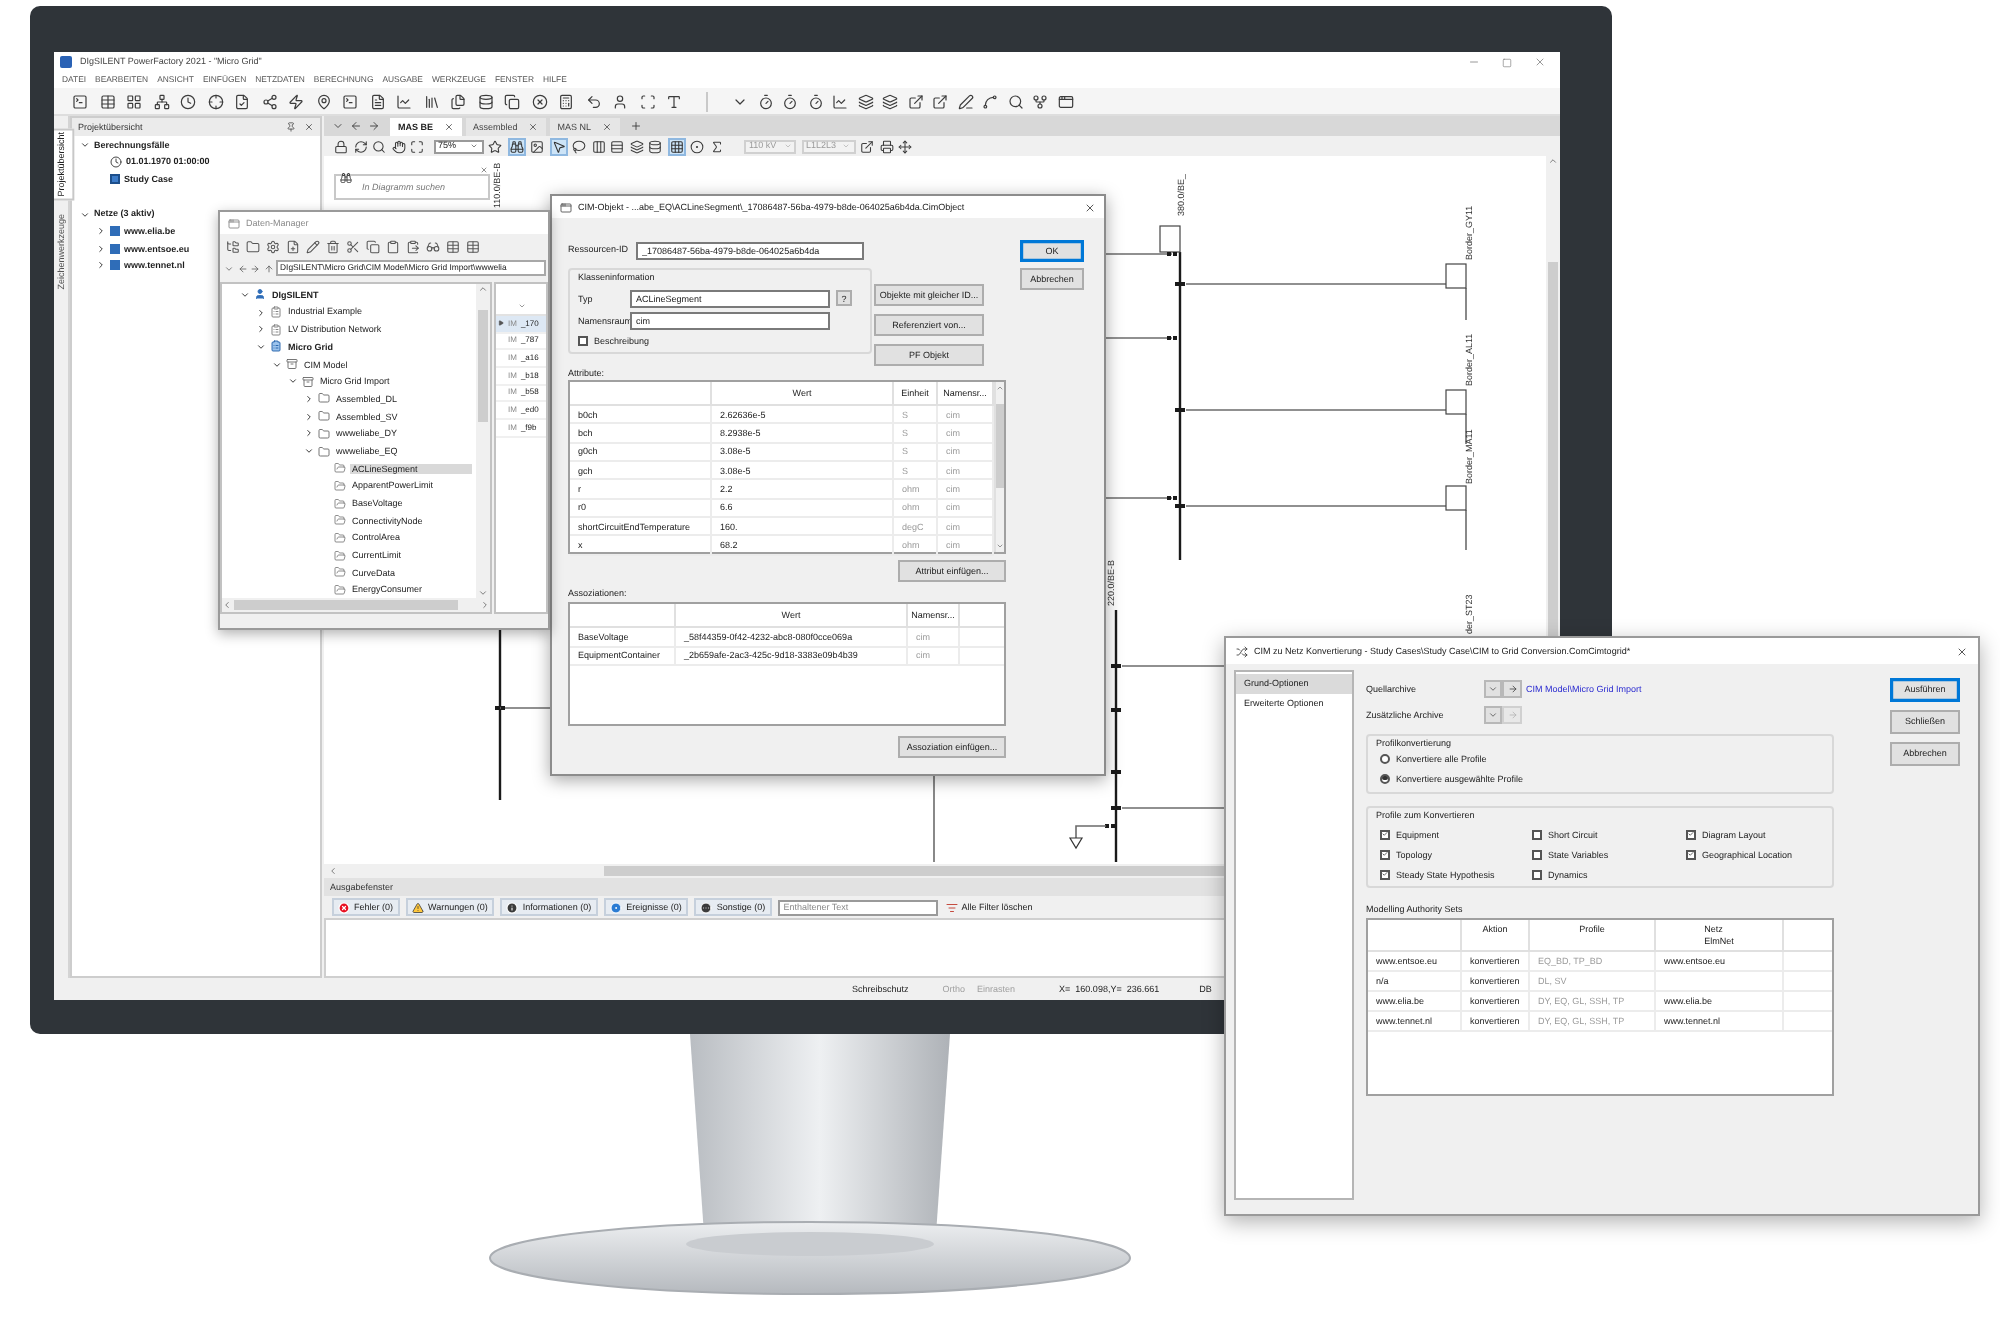  I want to click on terminal-icon, so click(80, 101).